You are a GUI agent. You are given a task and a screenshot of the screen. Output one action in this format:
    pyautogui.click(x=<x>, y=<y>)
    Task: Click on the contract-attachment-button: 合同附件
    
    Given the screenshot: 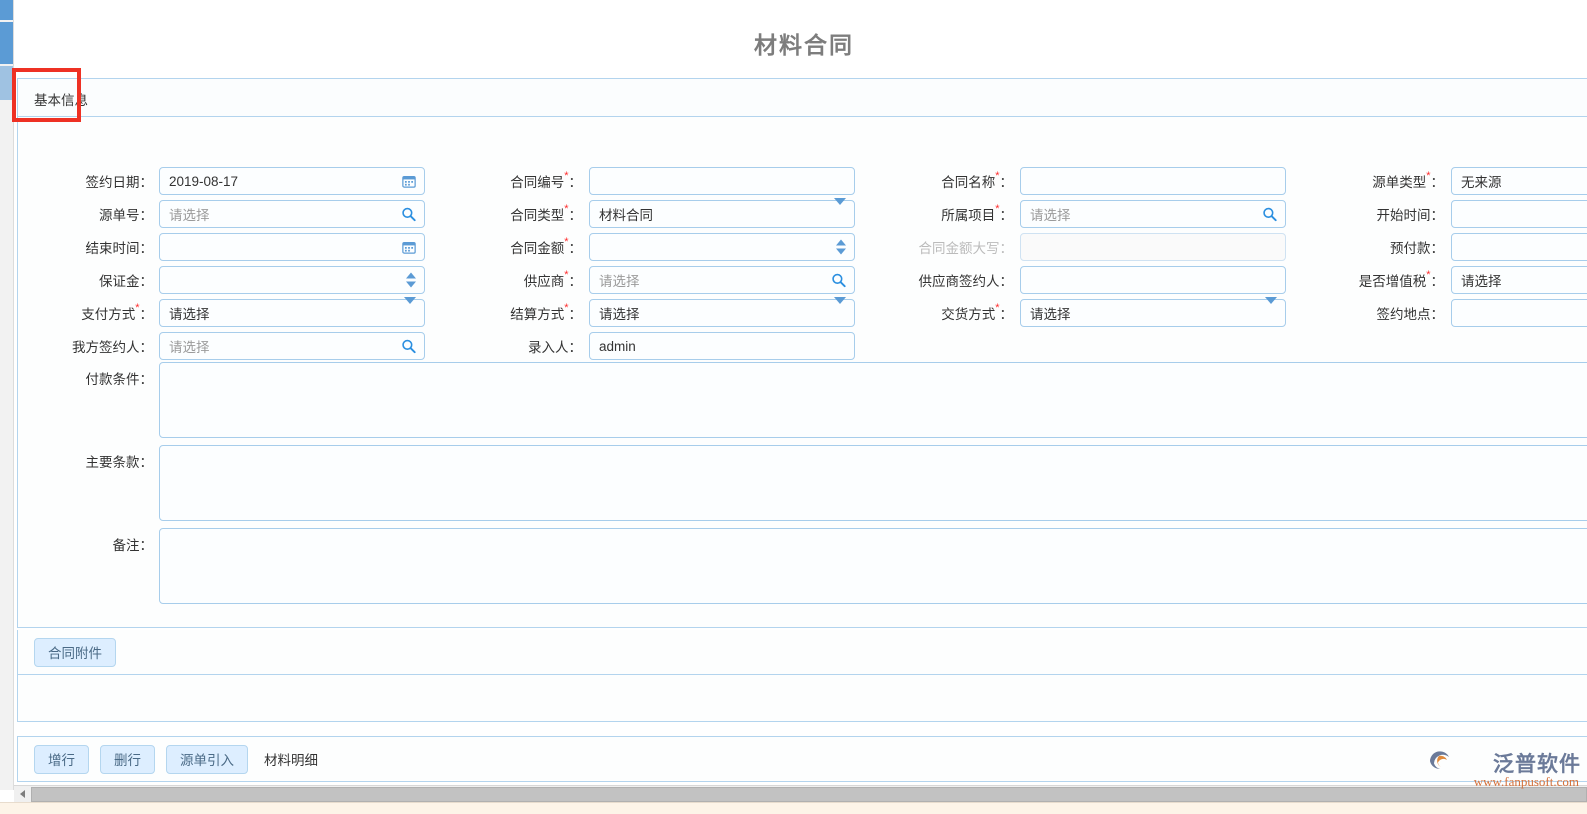 What is the action you would take?
    pyautogui.click(x=75, y=652)
    